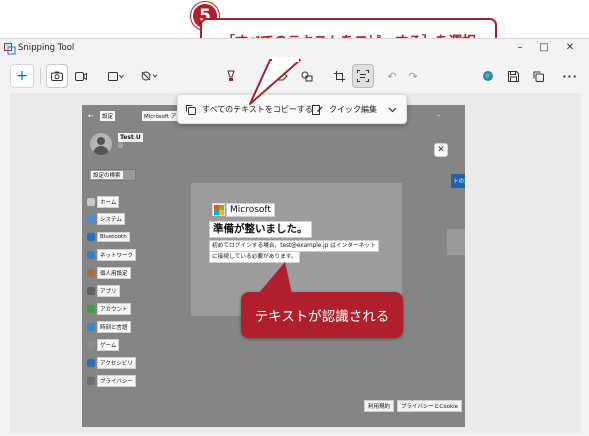  Describe the element at coordinates (458, 181) in the screenshot. I see `captured-add-button: トの追加` at that location.